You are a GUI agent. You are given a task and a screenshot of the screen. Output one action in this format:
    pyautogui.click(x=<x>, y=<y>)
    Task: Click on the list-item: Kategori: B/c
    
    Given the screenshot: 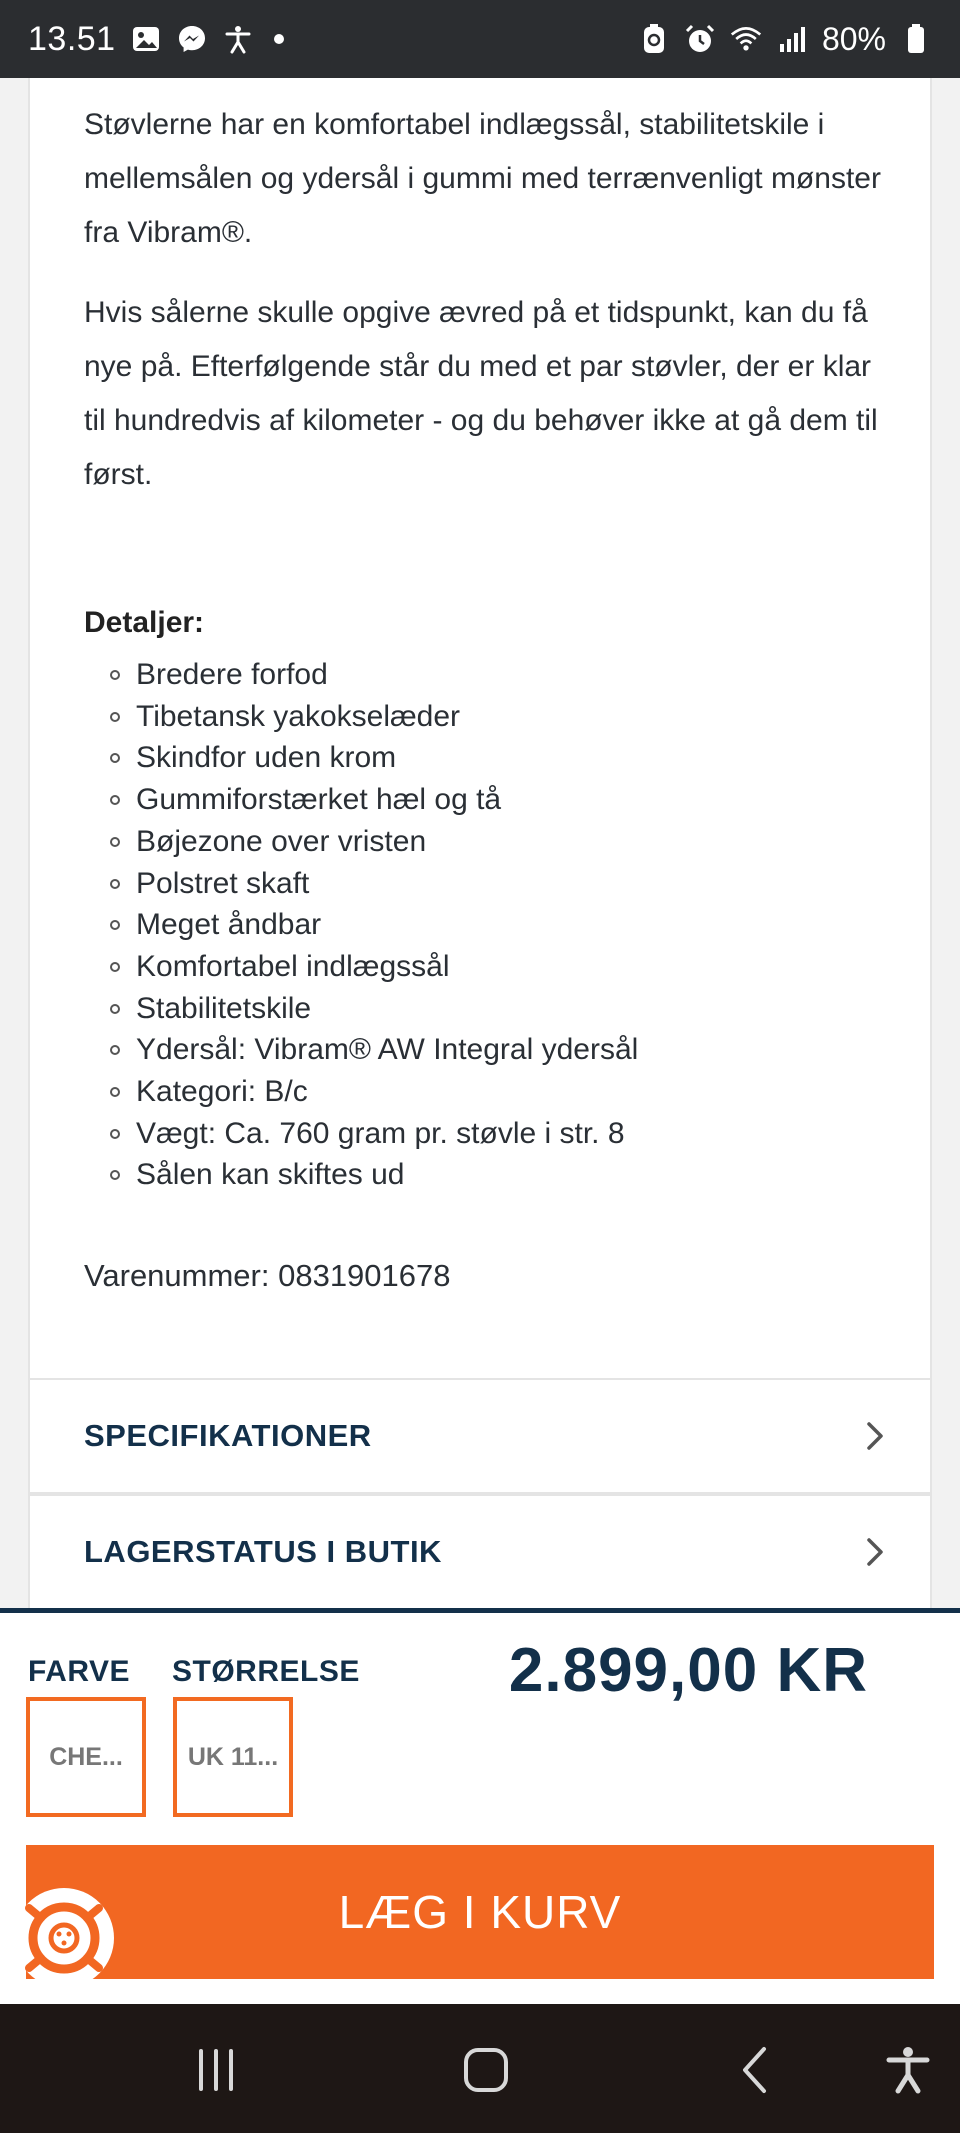 What is the action you would take?
    pyautogui.click(x=374, y=1092)
    